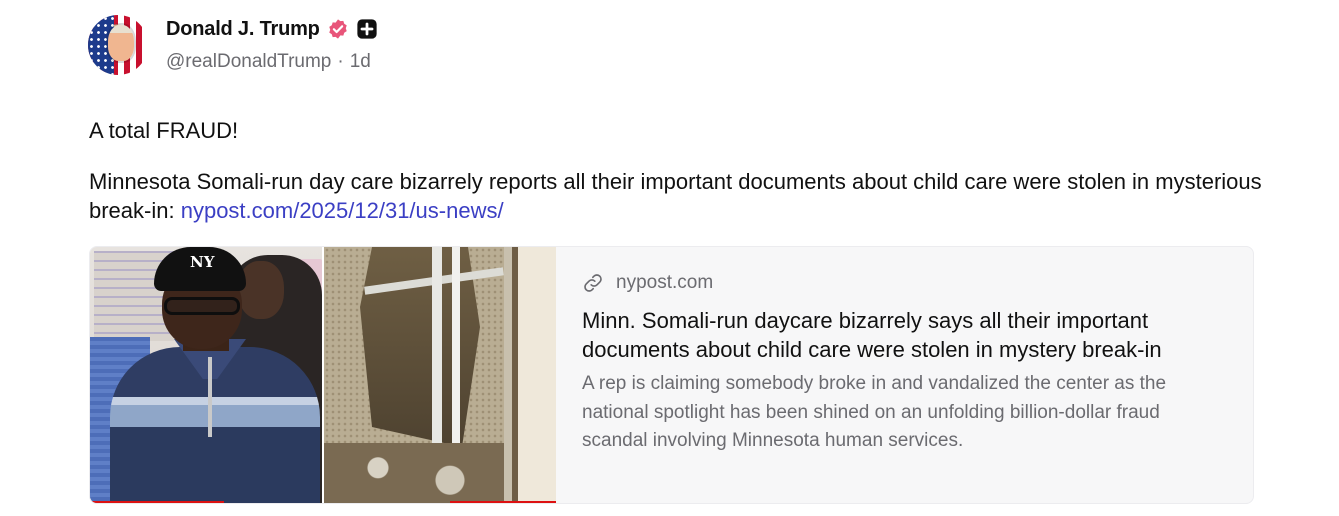 This screenshot has height=516, width=1339. What do you see at coordinates (902, 283) in the screenshot?
I see `link-preview-domain-row: nypost.com` at bounding box center [902, 283].